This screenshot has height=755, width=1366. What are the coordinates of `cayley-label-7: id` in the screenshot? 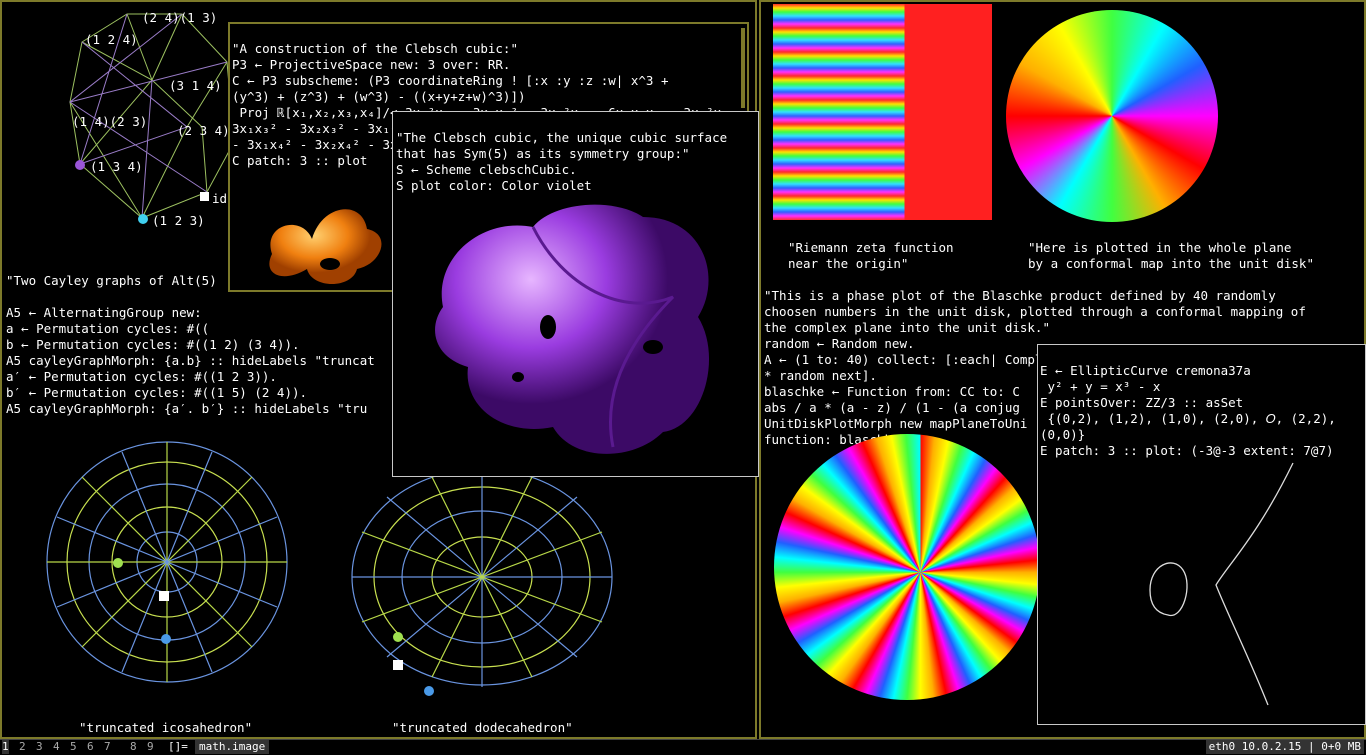 It's located at (220, 198).